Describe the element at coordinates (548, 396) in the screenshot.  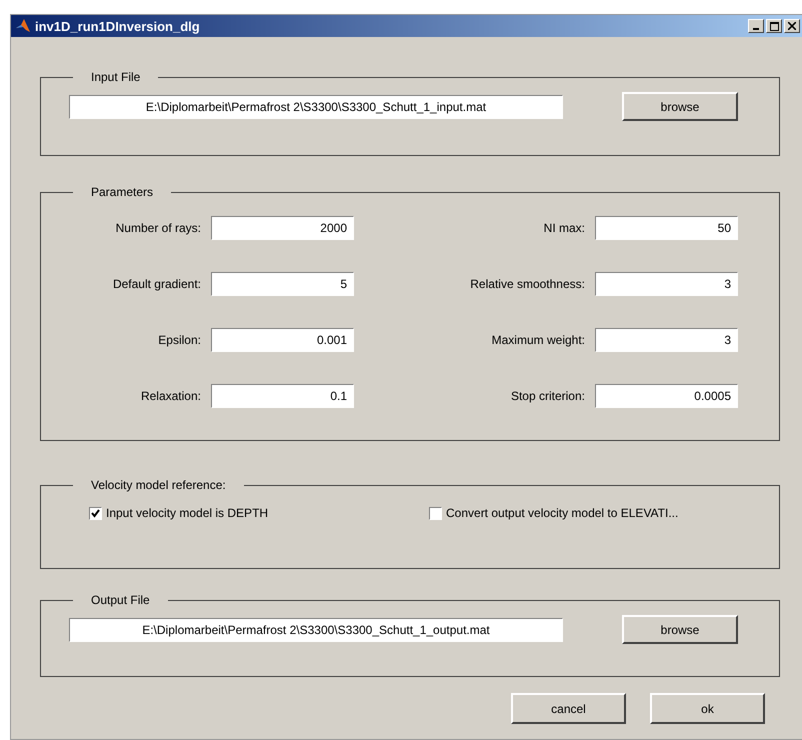
I see `parameter-label: Stop criterion:` at that location.